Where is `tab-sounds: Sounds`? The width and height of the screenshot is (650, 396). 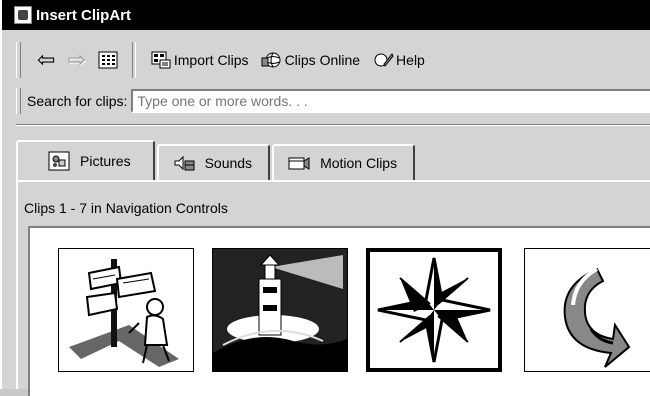 tab-sounds: Sounds is located at coordinates (213, 162).